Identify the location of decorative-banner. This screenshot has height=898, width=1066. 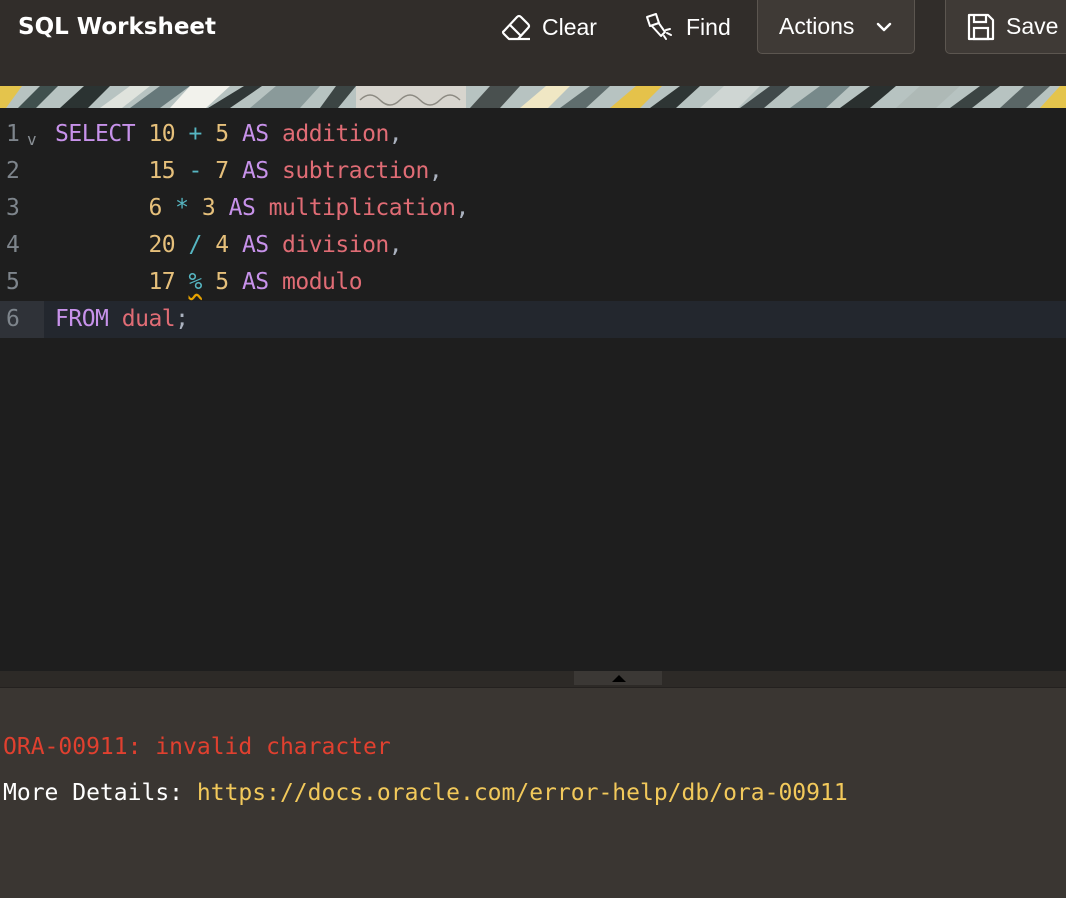
(533, 97).